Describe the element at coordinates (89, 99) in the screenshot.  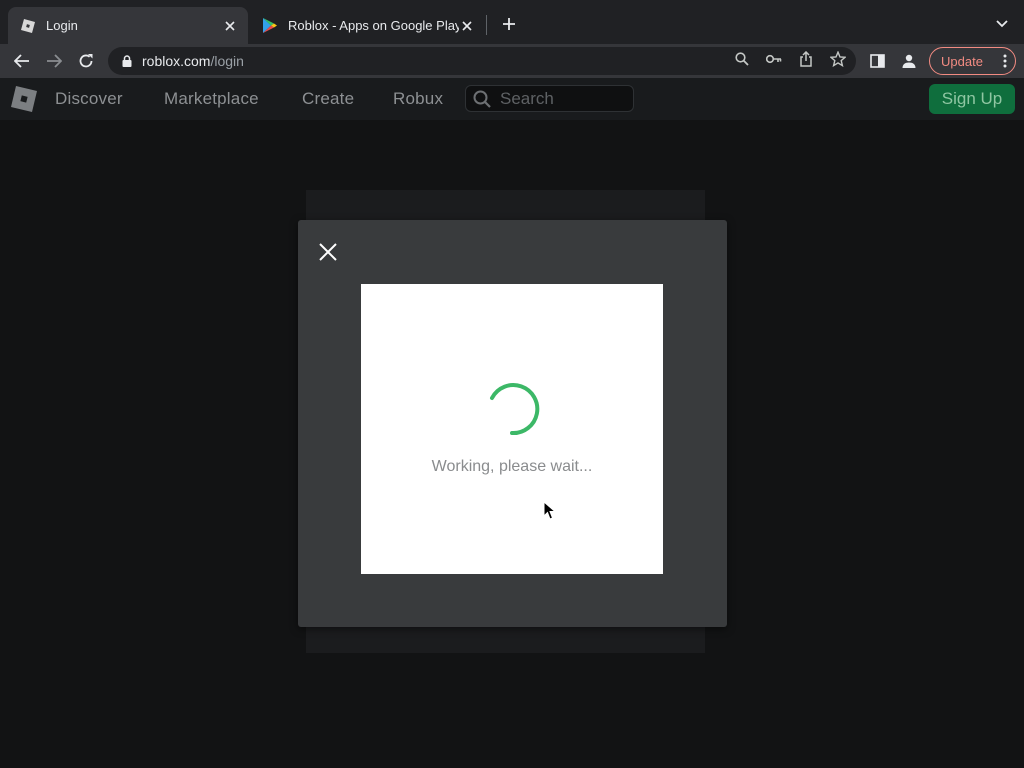
I see `nav-discover: Discover` at that location.